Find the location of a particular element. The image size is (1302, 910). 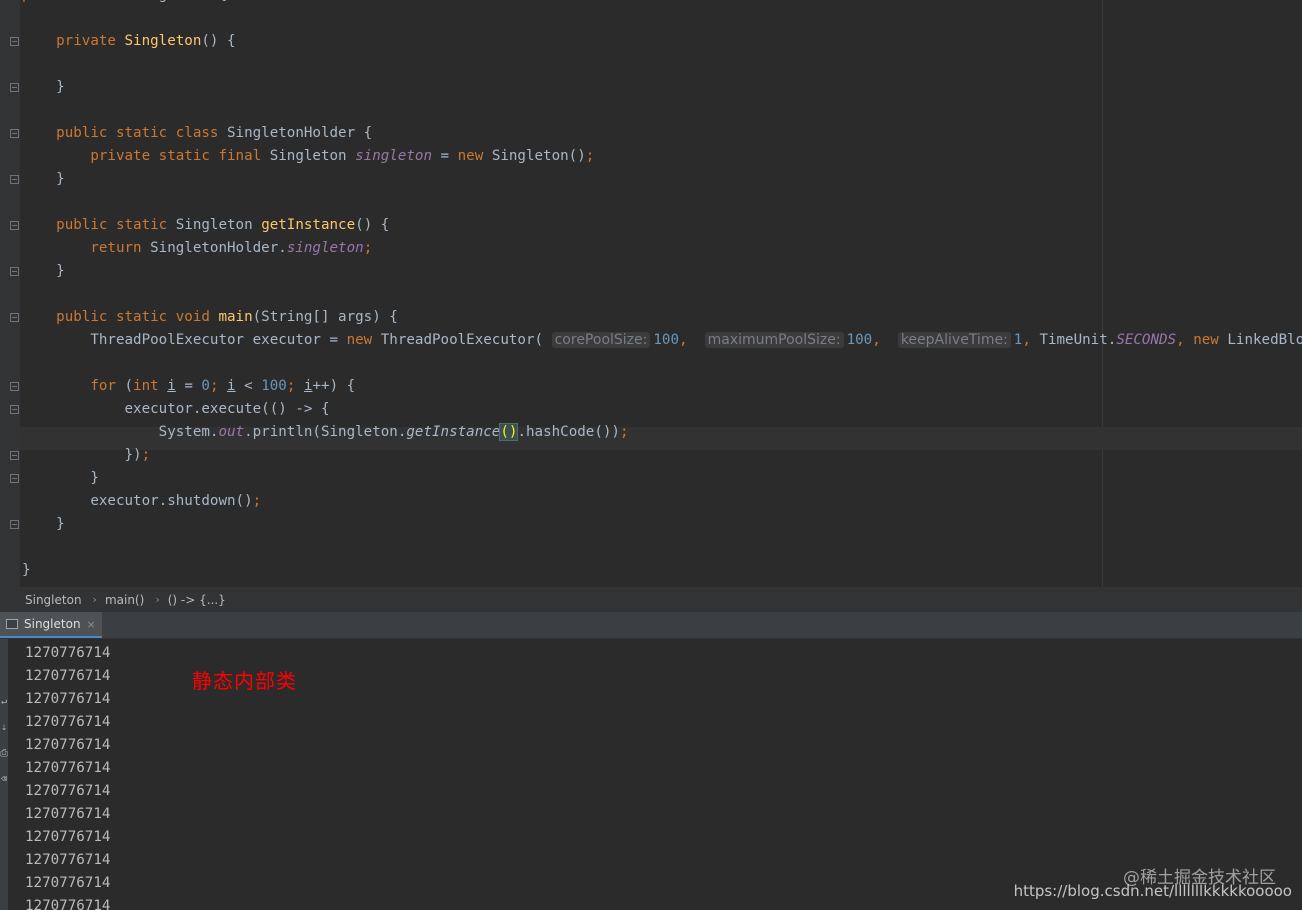

tab-label: Singleton is located at coordinates (52, 624).